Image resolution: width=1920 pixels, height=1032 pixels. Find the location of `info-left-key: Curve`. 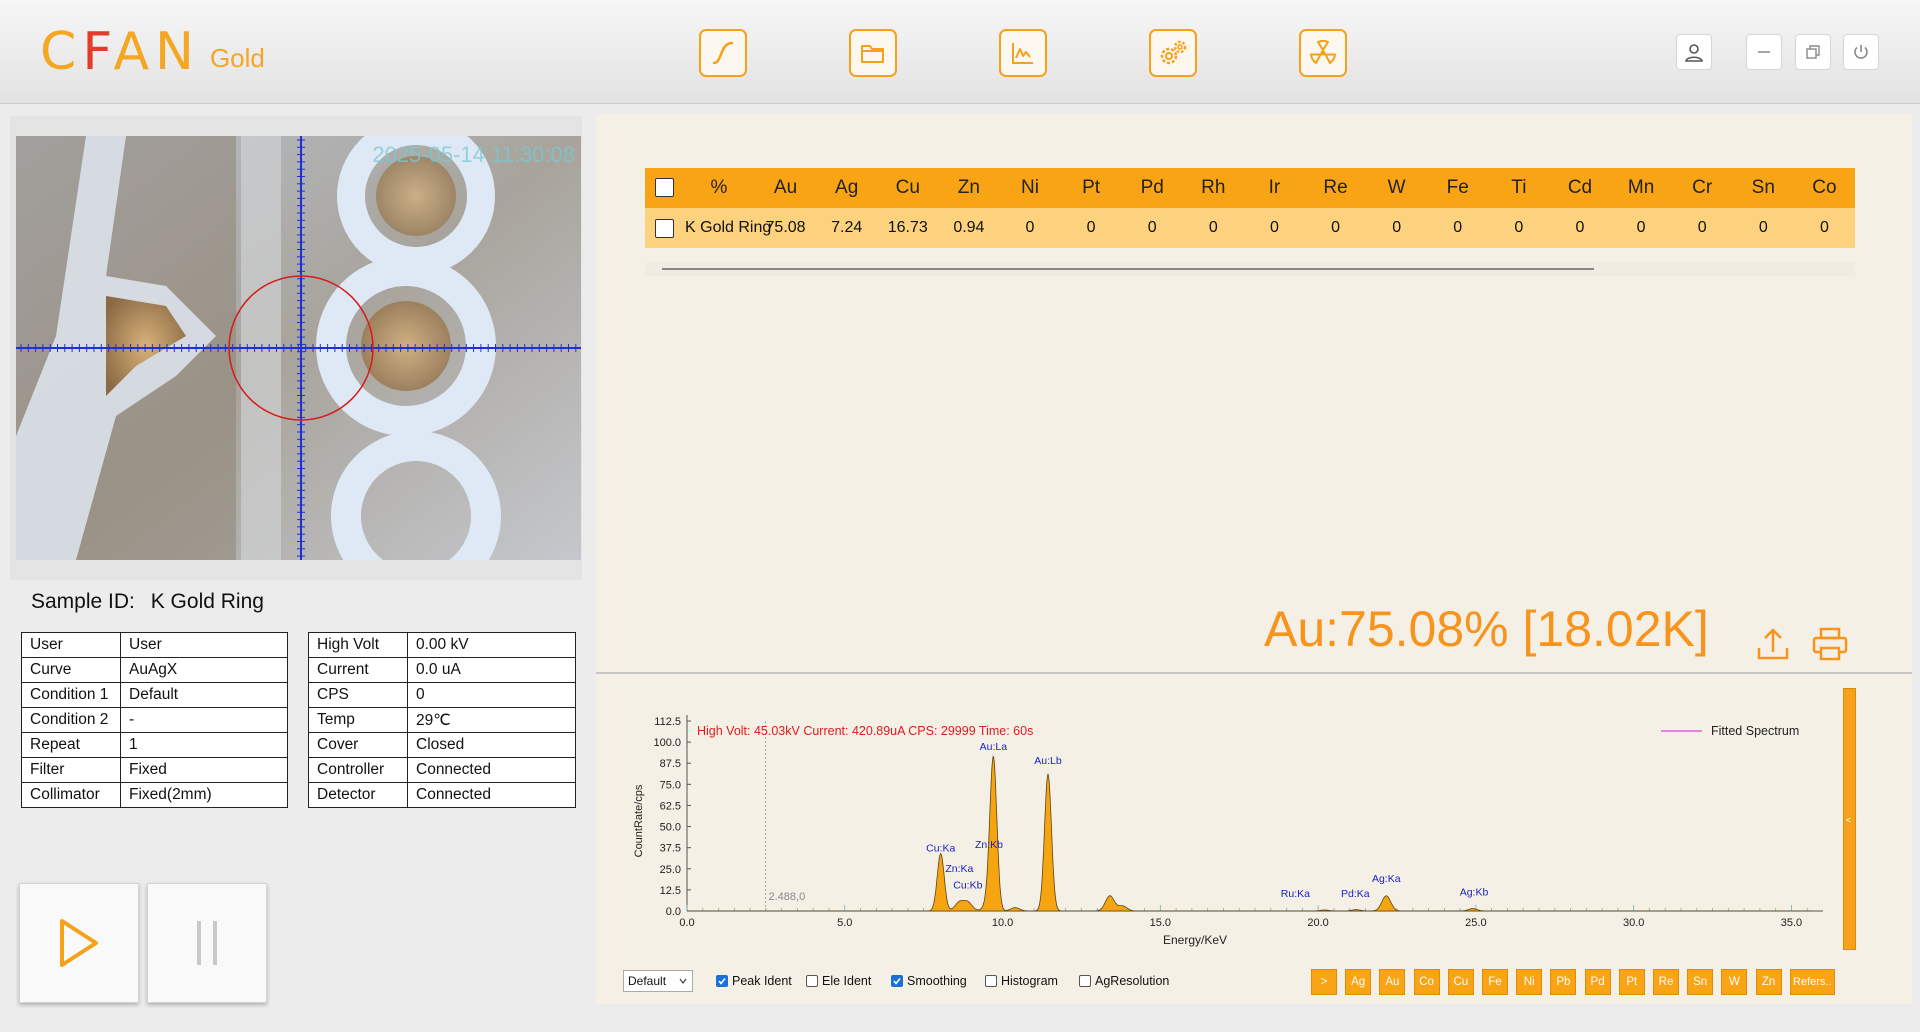

info-left-key: Curve is located at coordinates (71, 670).